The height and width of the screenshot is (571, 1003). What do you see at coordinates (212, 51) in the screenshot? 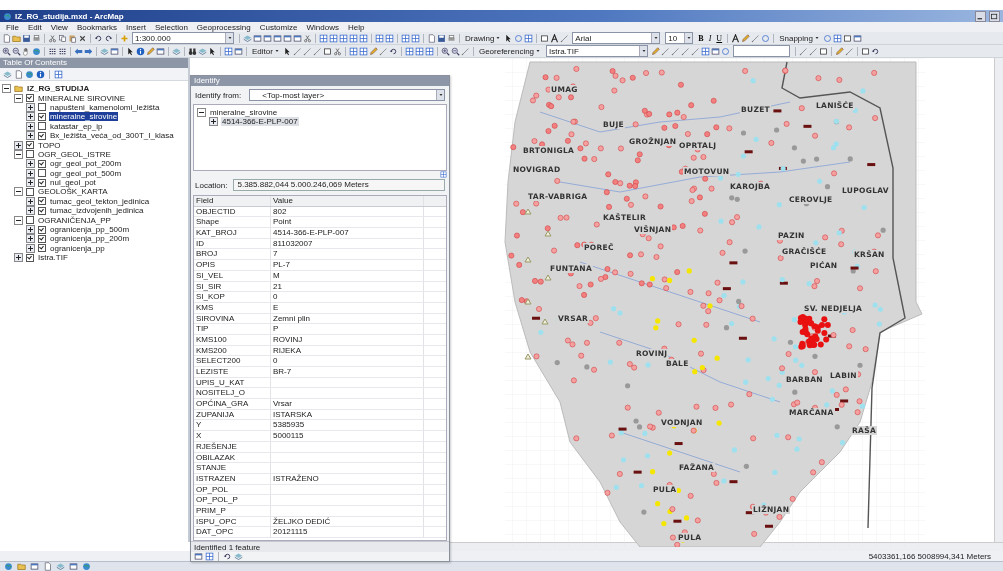
I see `pointer-icon` at bounding box center [212, 51].